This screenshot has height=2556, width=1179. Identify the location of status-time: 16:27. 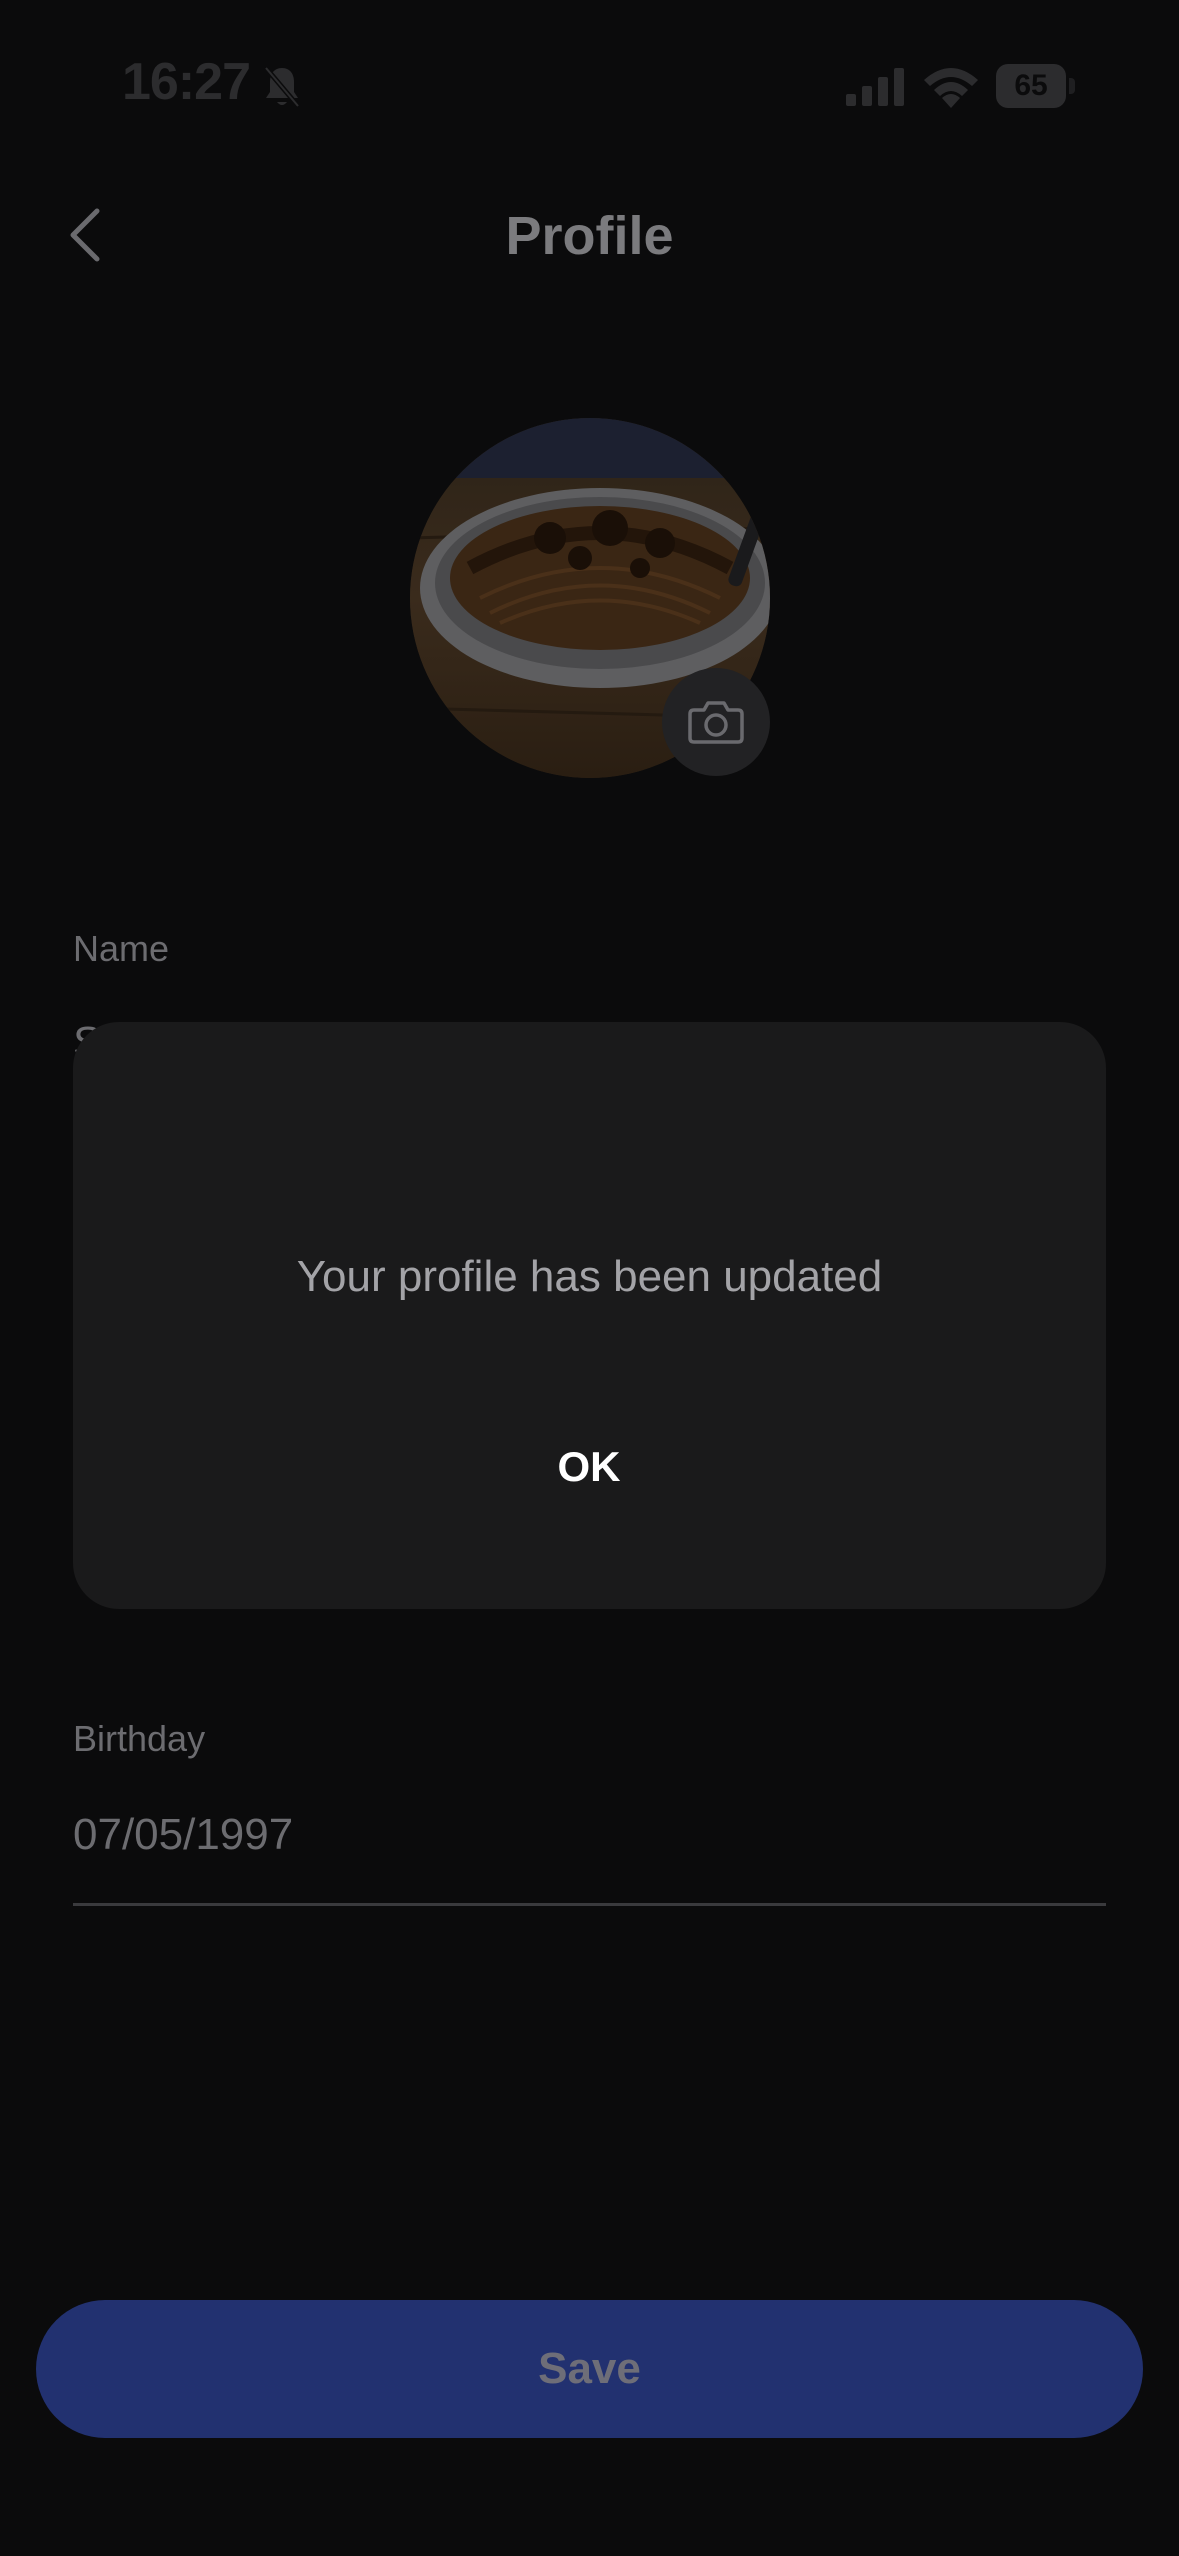
(186, 82).